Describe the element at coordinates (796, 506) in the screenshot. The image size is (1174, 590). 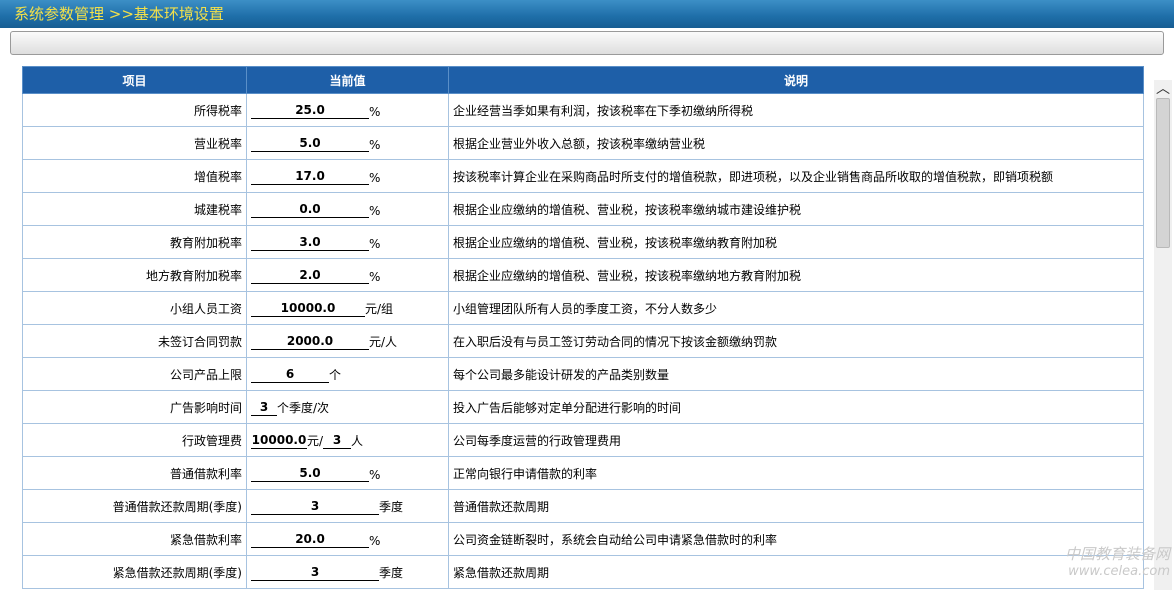
I see `row-description: 普通借款还款周期` at that location.